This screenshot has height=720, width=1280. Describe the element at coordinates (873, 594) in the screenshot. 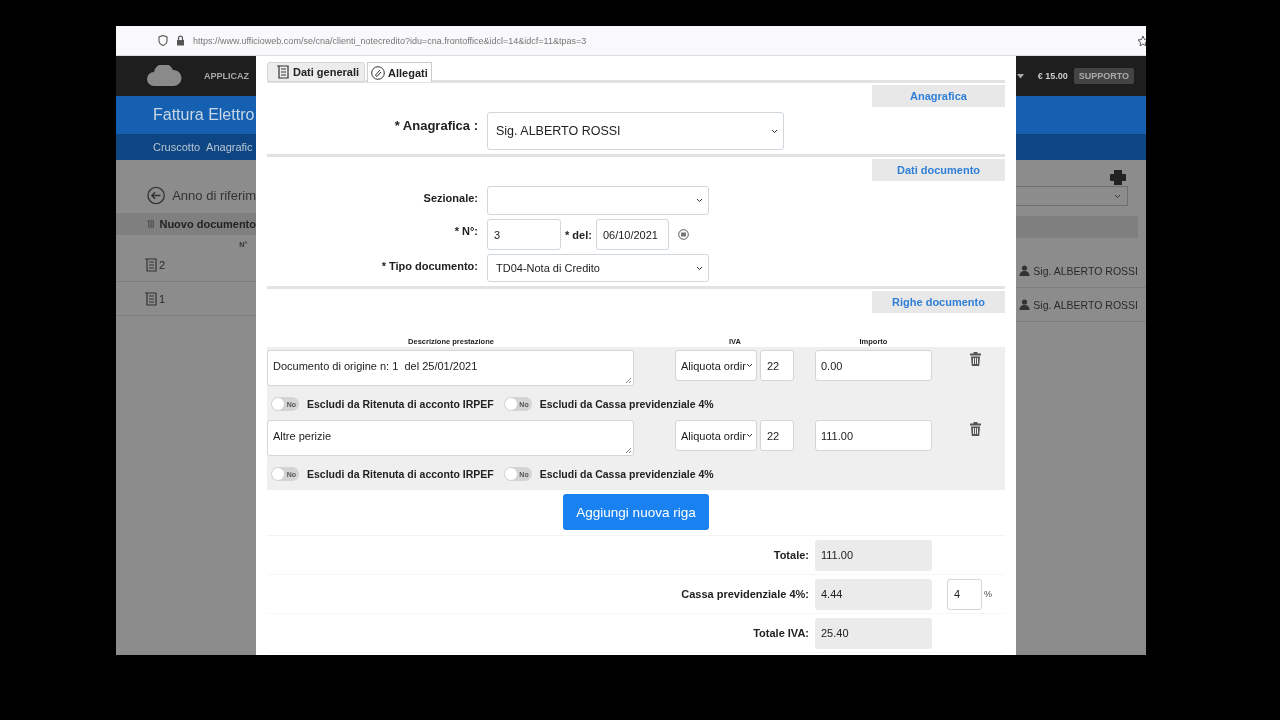

I see `total-field: 4.44` at that location.